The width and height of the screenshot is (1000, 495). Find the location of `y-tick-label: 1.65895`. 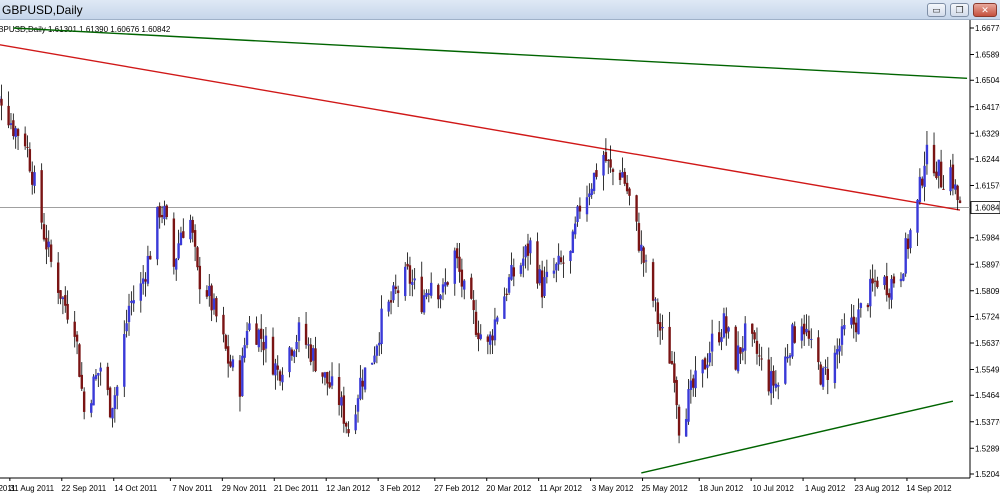

y-tick-label: 1.65895 is located at coordinates (987, 55).